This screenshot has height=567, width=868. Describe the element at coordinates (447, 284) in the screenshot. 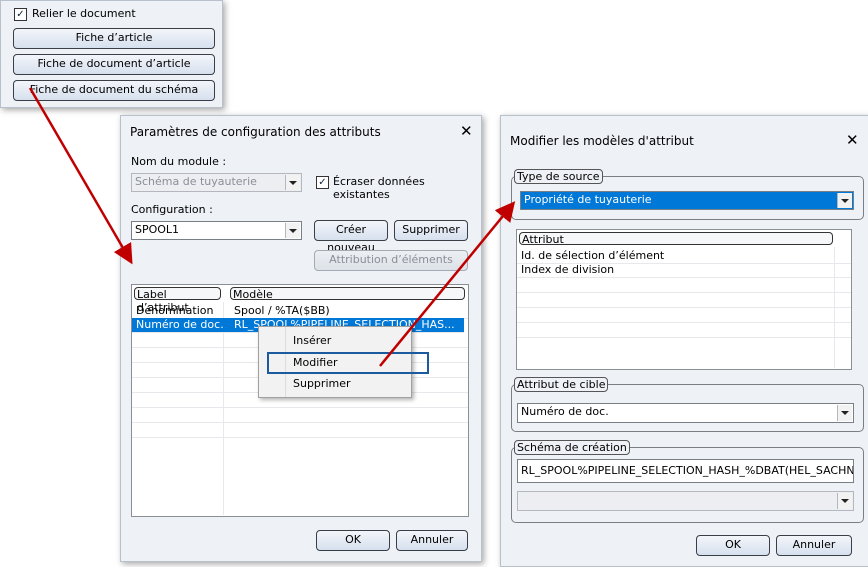

I see `arrow-to-dialog2` at that location.